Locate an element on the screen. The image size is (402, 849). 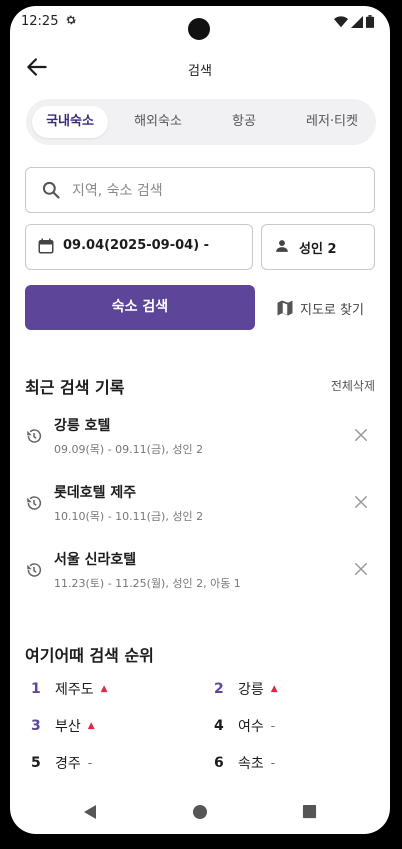
rank-number: 4 is located at coordinates (219, 726).